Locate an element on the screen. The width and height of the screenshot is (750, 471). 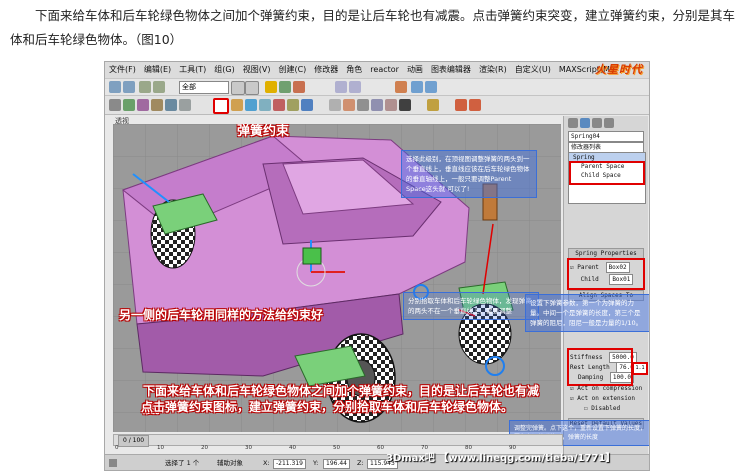
annotation-main-caption-2: 点击弹簧约束图标，建立弹簧约束，分别拾取车体和后车轮绿色物体。 is located at coordinates (327, 407).